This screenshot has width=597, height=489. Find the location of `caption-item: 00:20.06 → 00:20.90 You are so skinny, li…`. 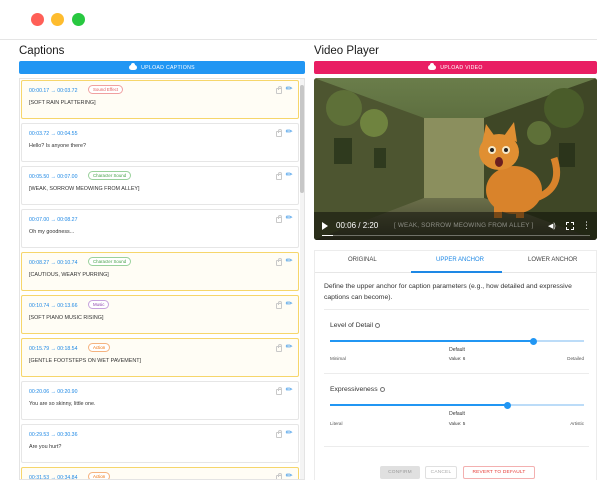

caption-item: 00:20.06 → 00:20.90 You are so skinny, li… is located at coordinates (160, 400).